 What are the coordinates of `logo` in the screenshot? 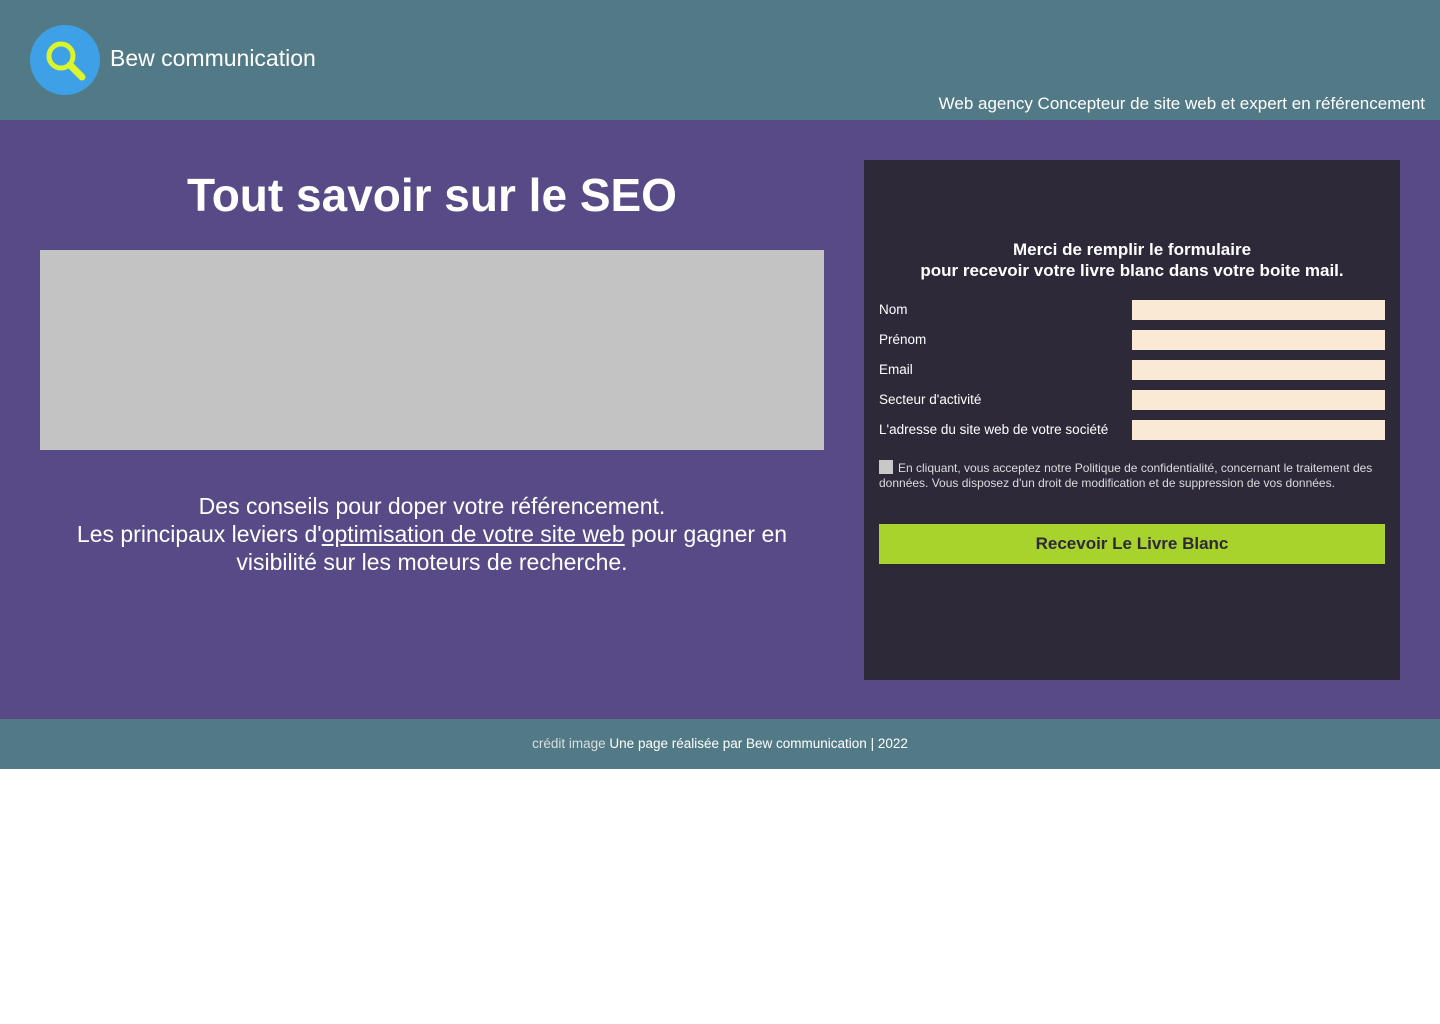 It's located at (65, 60).